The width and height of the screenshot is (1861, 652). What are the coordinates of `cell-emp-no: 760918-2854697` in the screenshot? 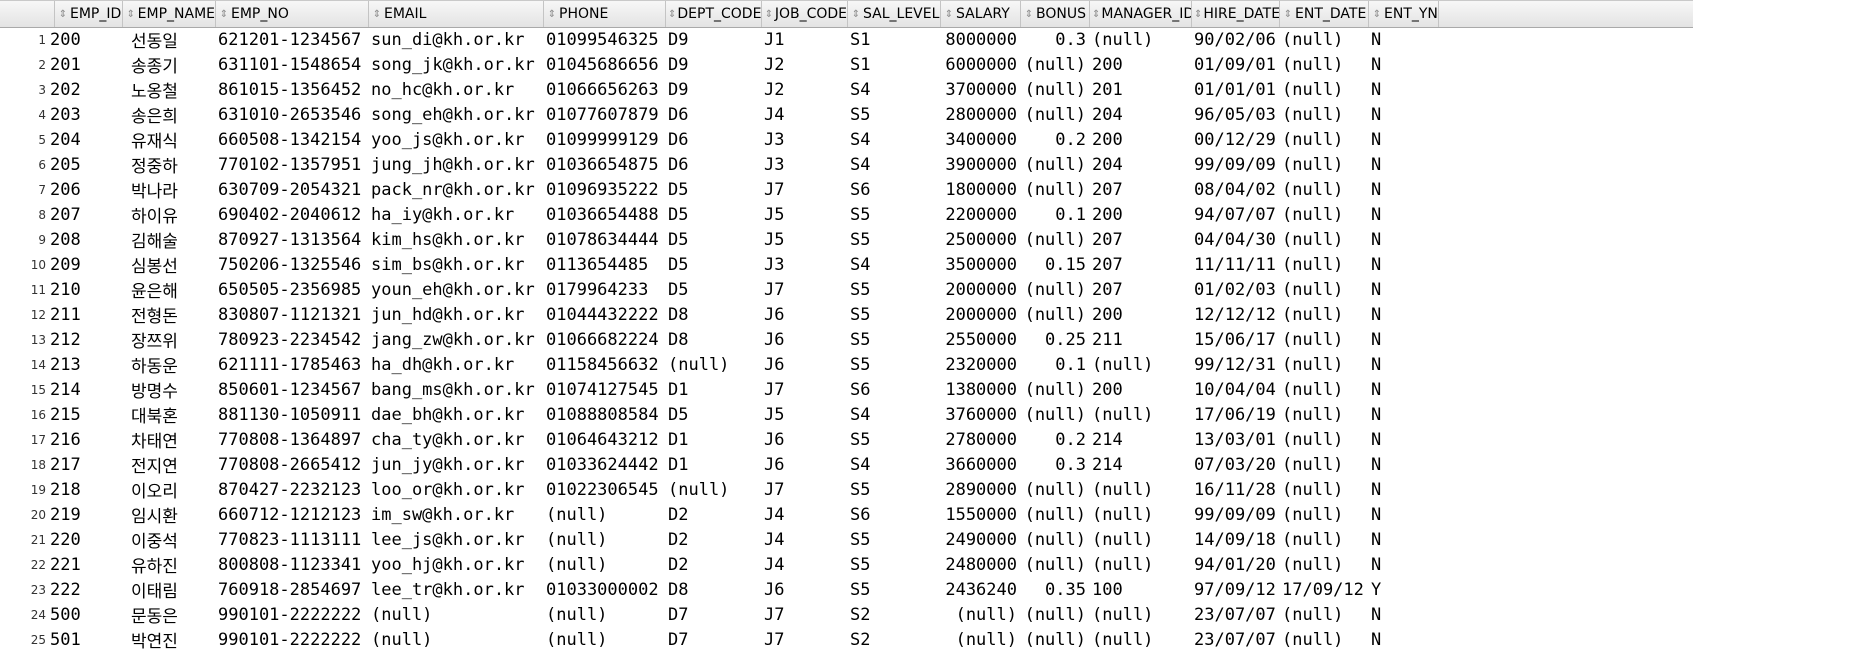 It's located at (292, 590).